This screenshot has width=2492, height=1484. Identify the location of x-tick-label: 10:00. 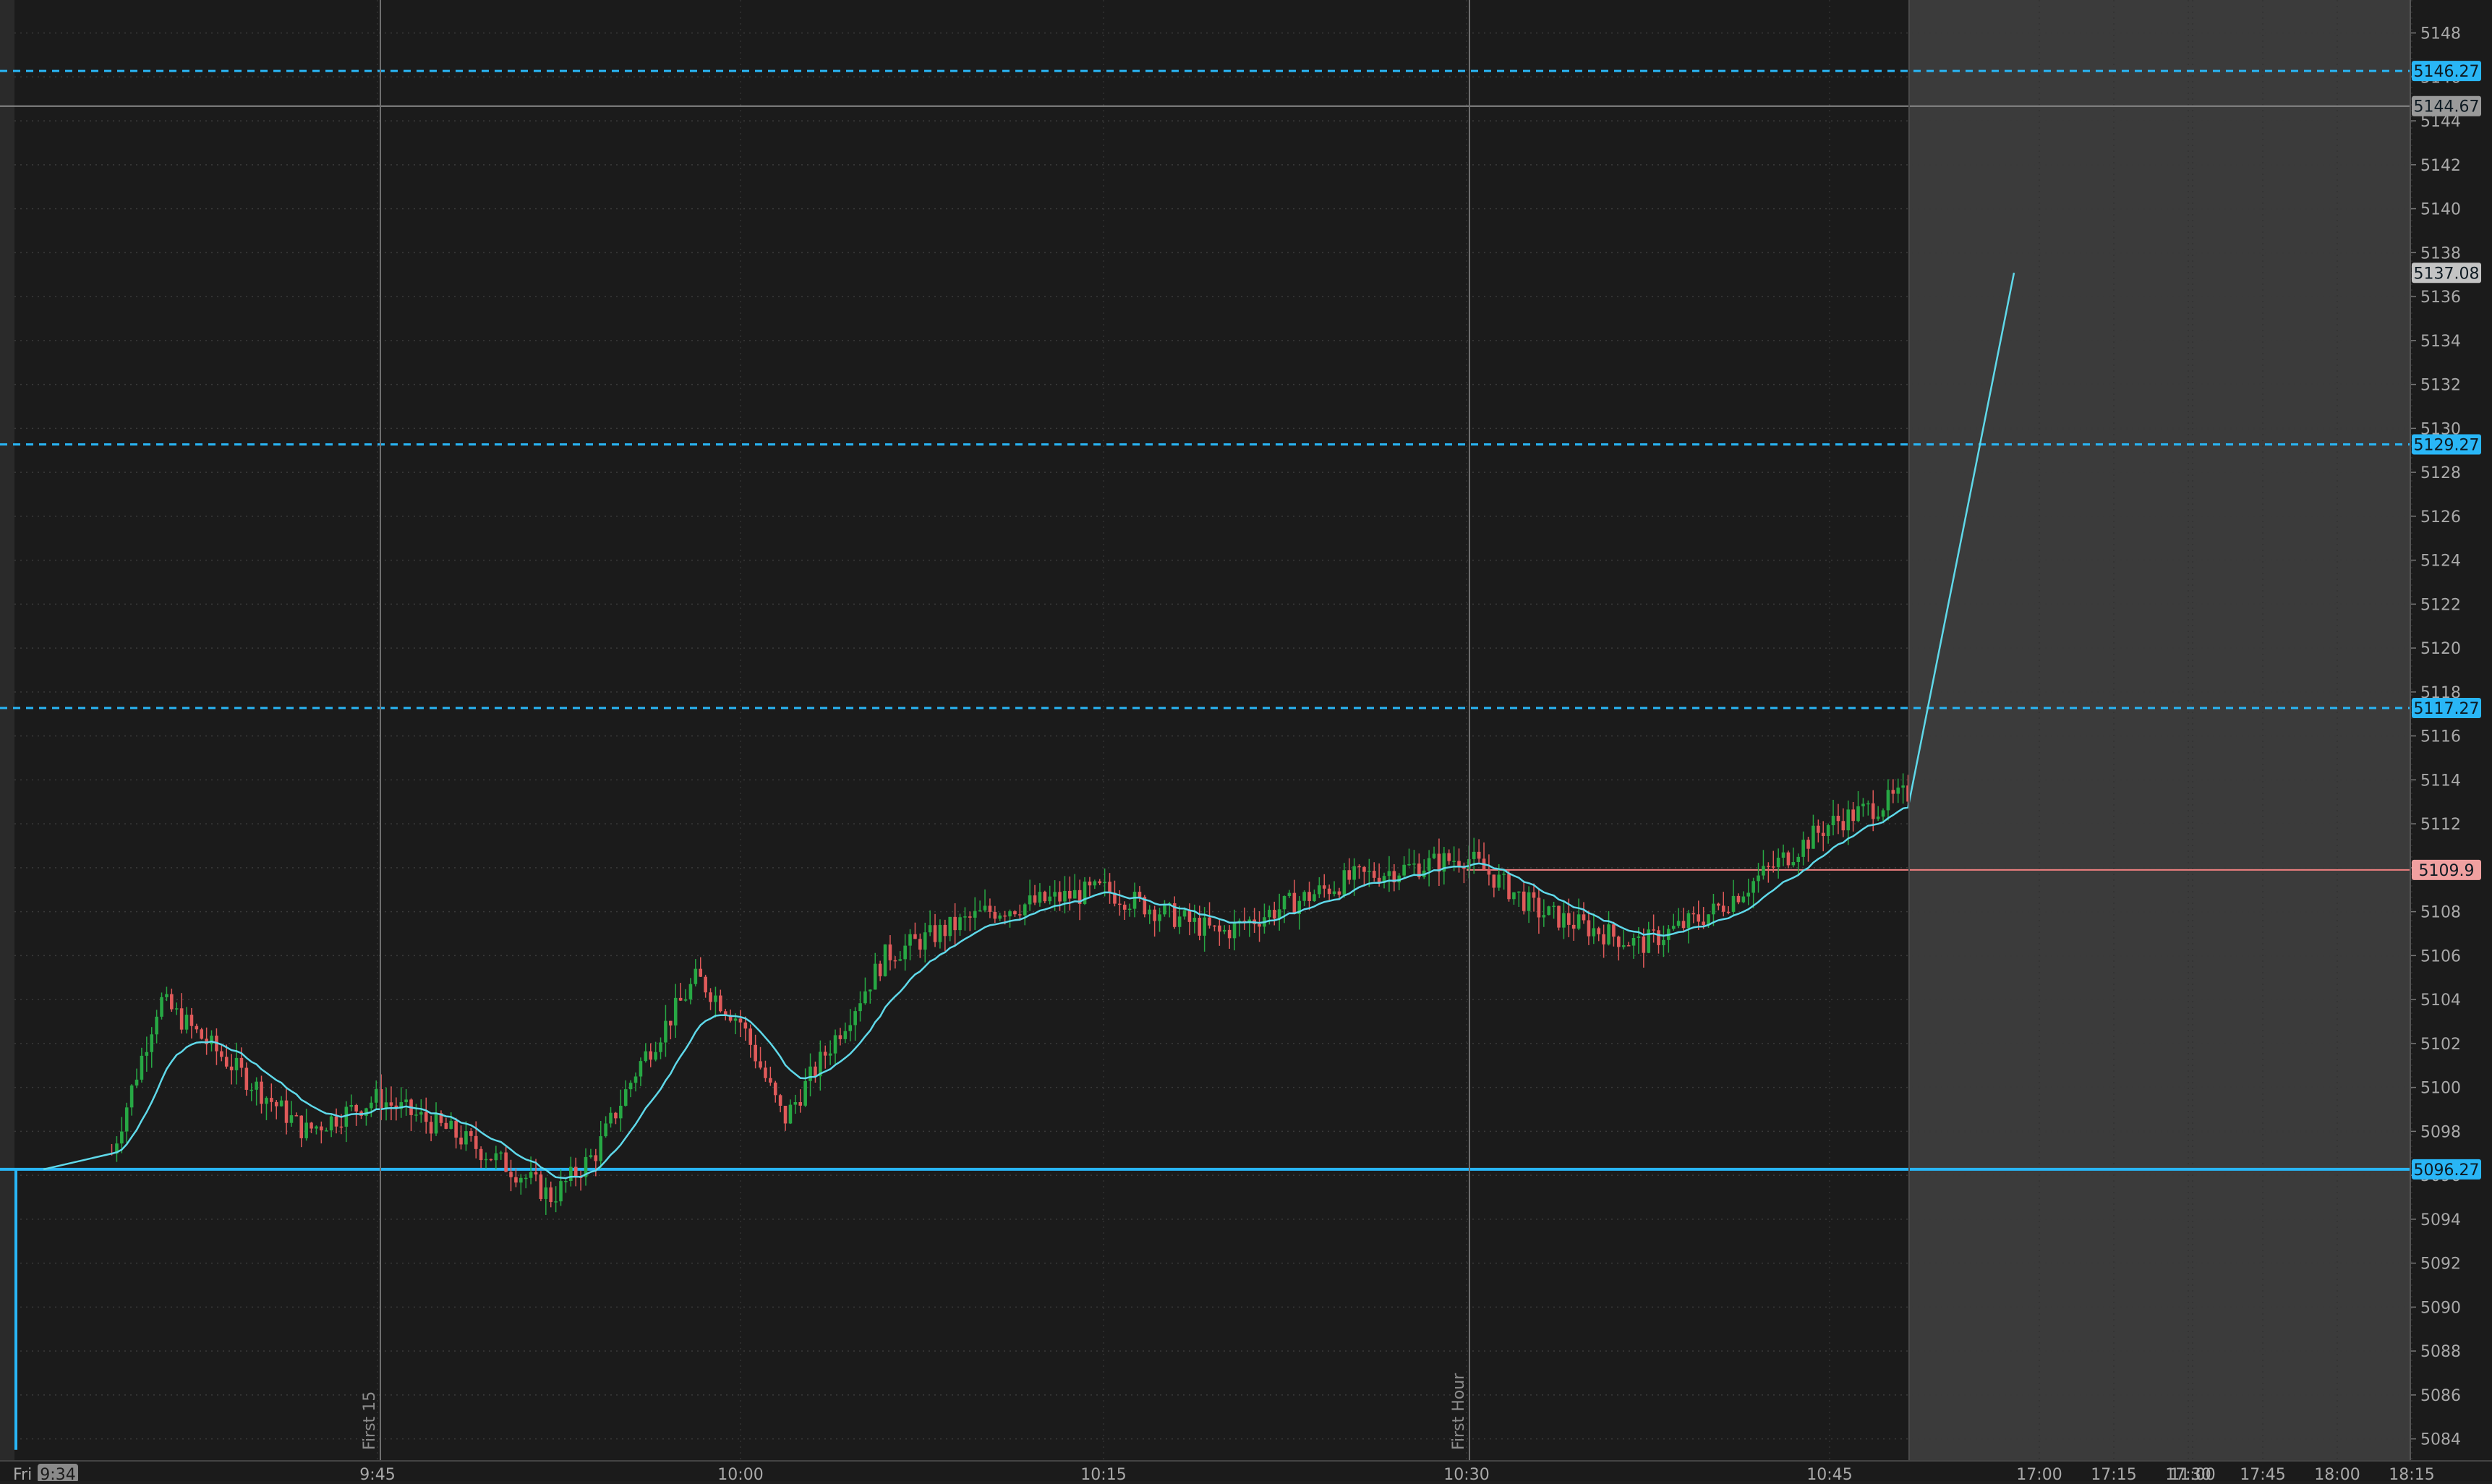
(740, 1473).